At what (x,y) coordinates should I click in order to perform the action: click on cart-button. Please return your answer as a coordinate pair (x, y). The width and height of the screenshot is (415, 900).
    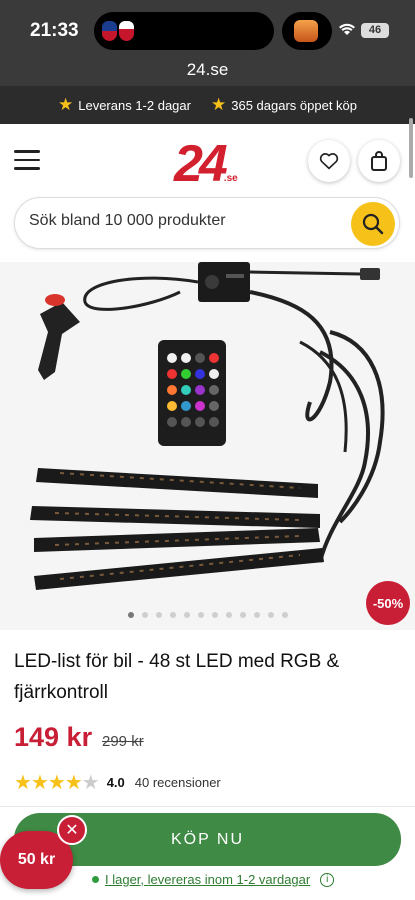
    Looking at the image, I should click on (379, 161).